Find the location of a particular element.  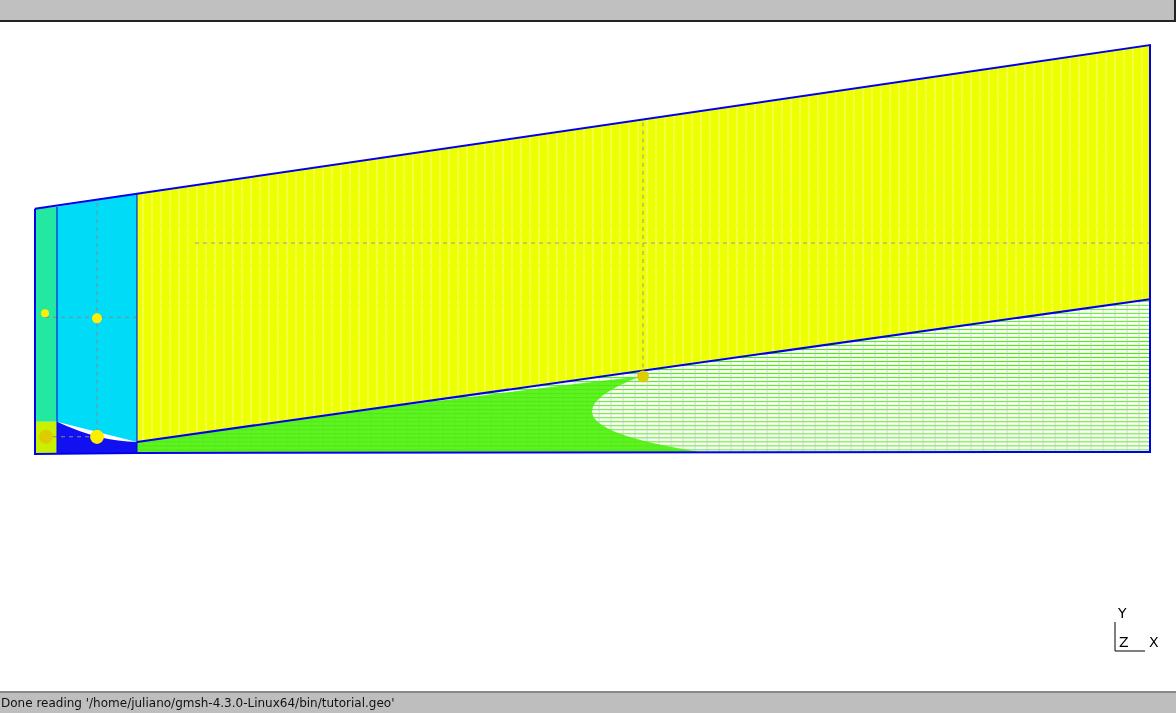

axis-label: X is located at coordinates (1154, 642).